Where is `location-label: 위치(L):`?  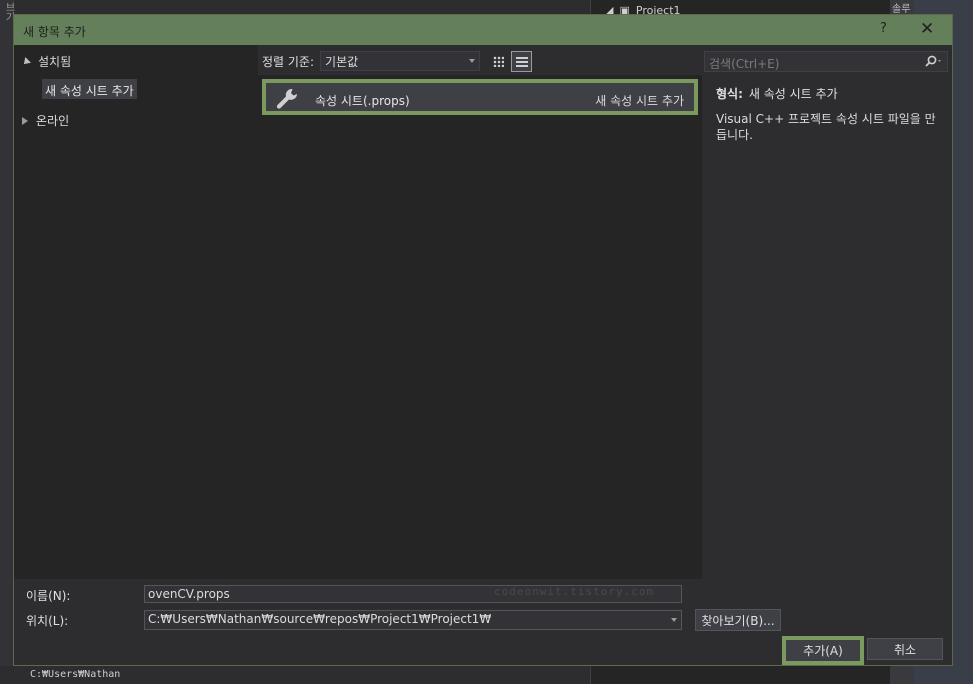 location-label: 위치(L): is located at coordinates (47, 621).